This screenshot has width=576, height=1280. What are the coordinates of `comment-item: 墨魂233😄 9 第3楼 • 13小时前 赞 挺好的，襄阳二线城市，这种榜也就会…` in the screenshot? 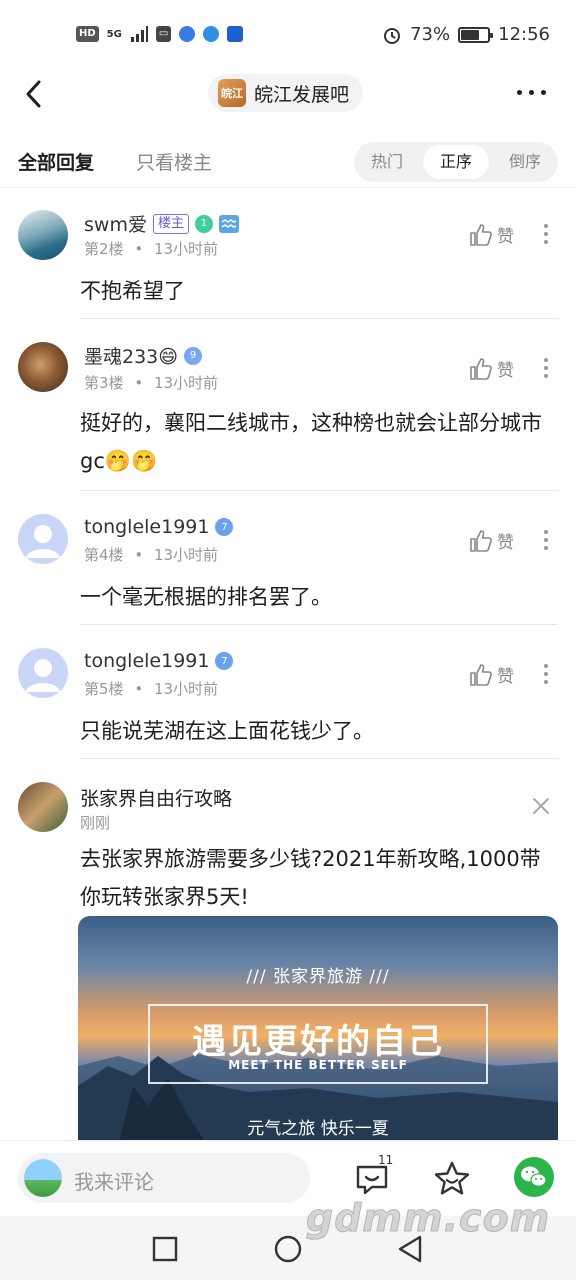 It's located at (288, 407).